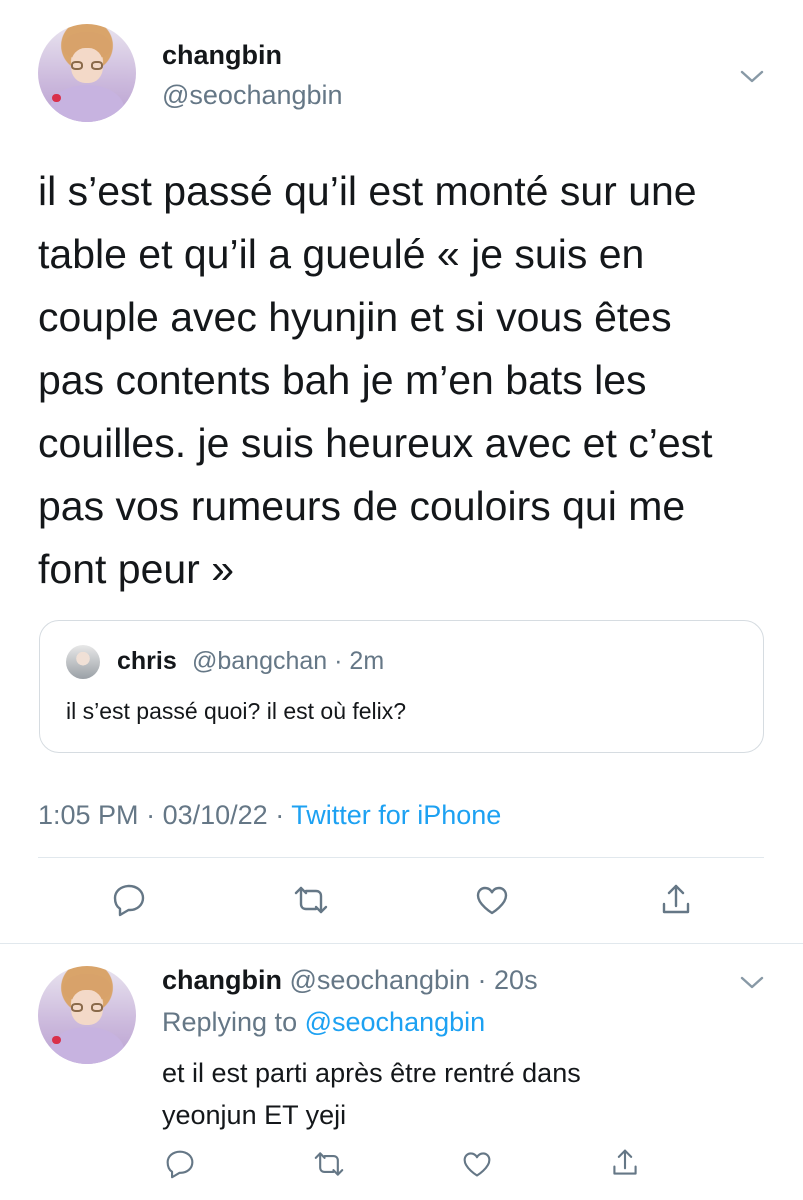 The height and width of the screenshot is (1200, 803). What do you see at coordinates (87, 1015) in the screenshot?
I see `reply-author-avatar` at bounding box center [87, 1015].